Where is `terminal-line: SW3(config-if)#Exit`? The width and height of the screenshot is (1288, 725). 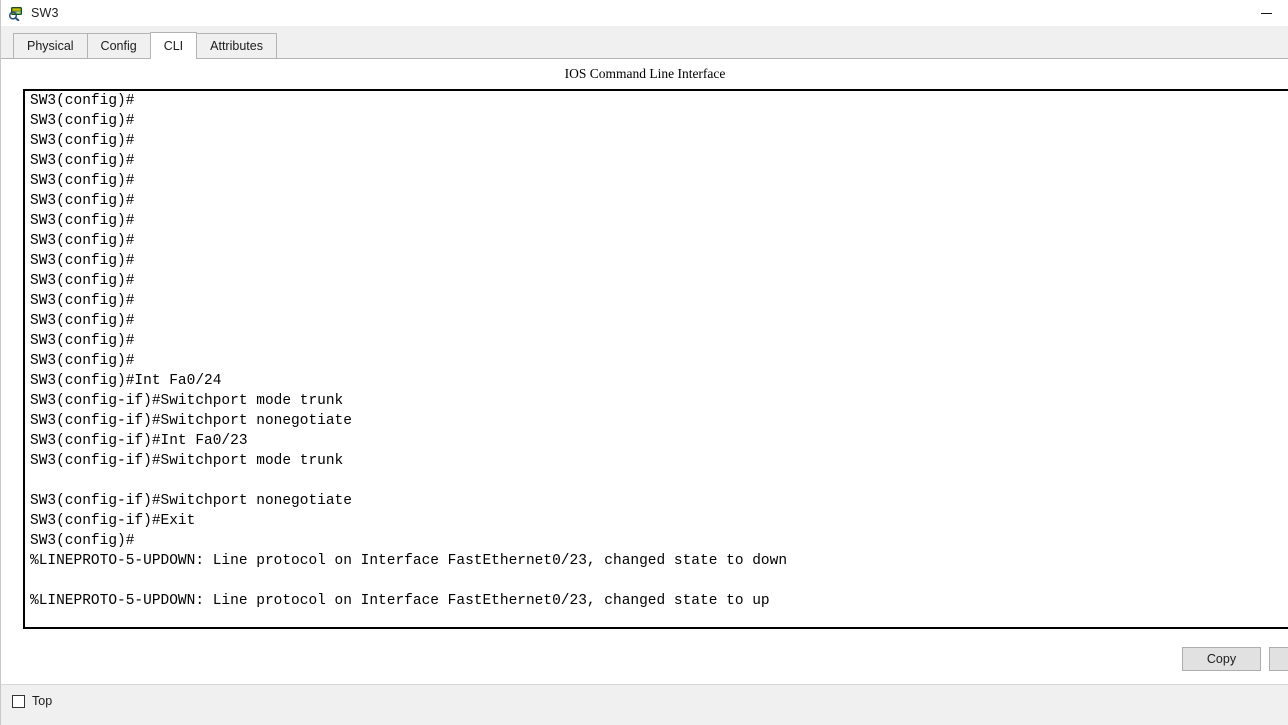
terminal-line: SW3(config-if)#Exit is located at coordinates (113, 521).